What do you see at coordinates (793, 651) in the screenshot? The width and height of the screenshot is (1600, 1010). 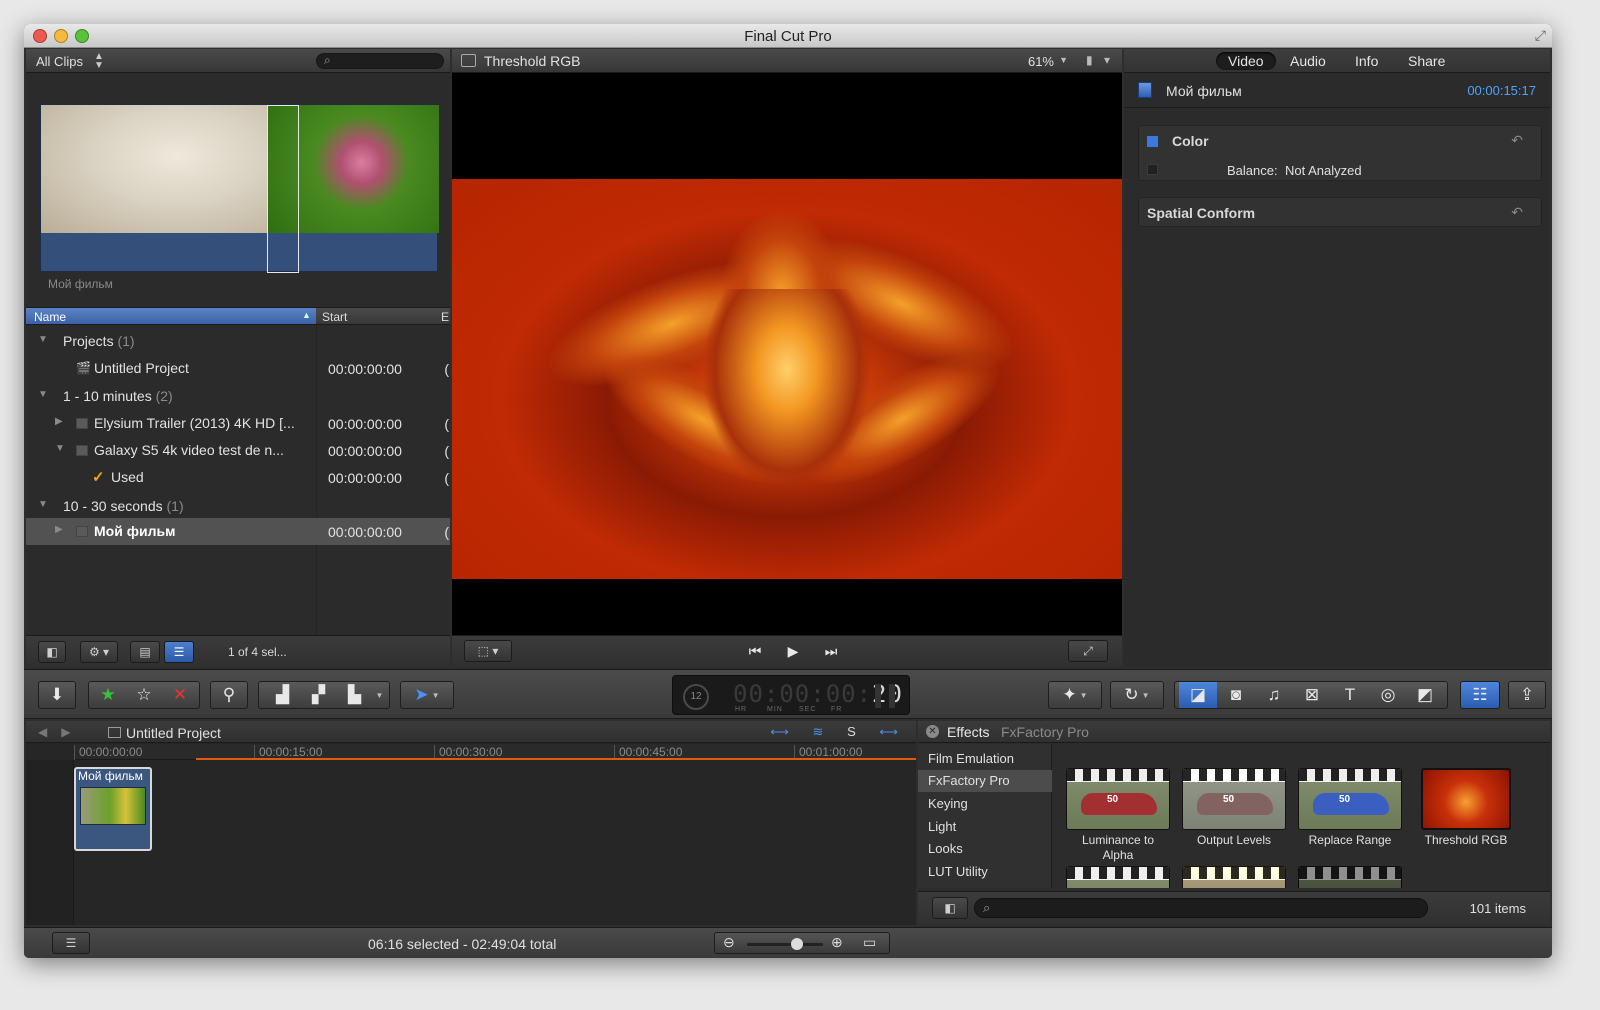 I see `play-icon: ▶` at bounding box center [793, 651].